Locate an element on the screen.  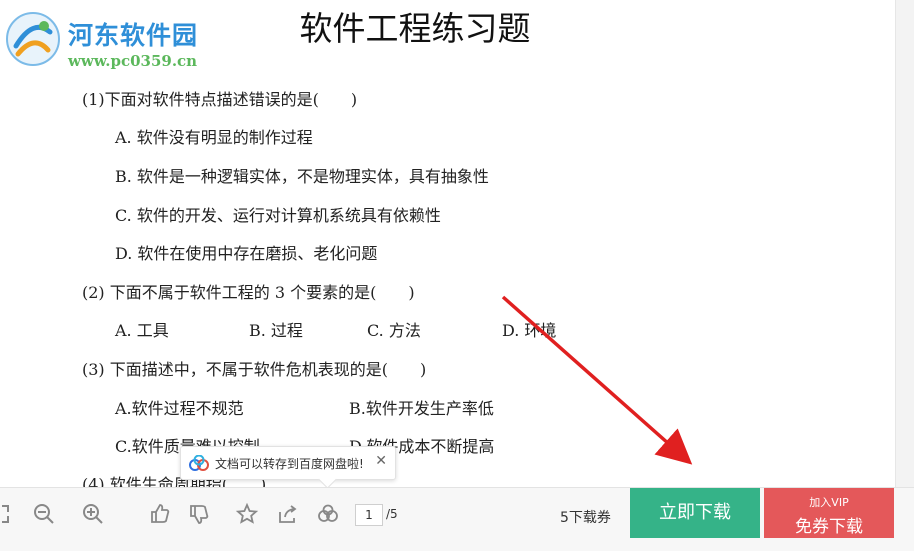
question-2-option-c: C. 方法 is located at coordinates (394, 330).